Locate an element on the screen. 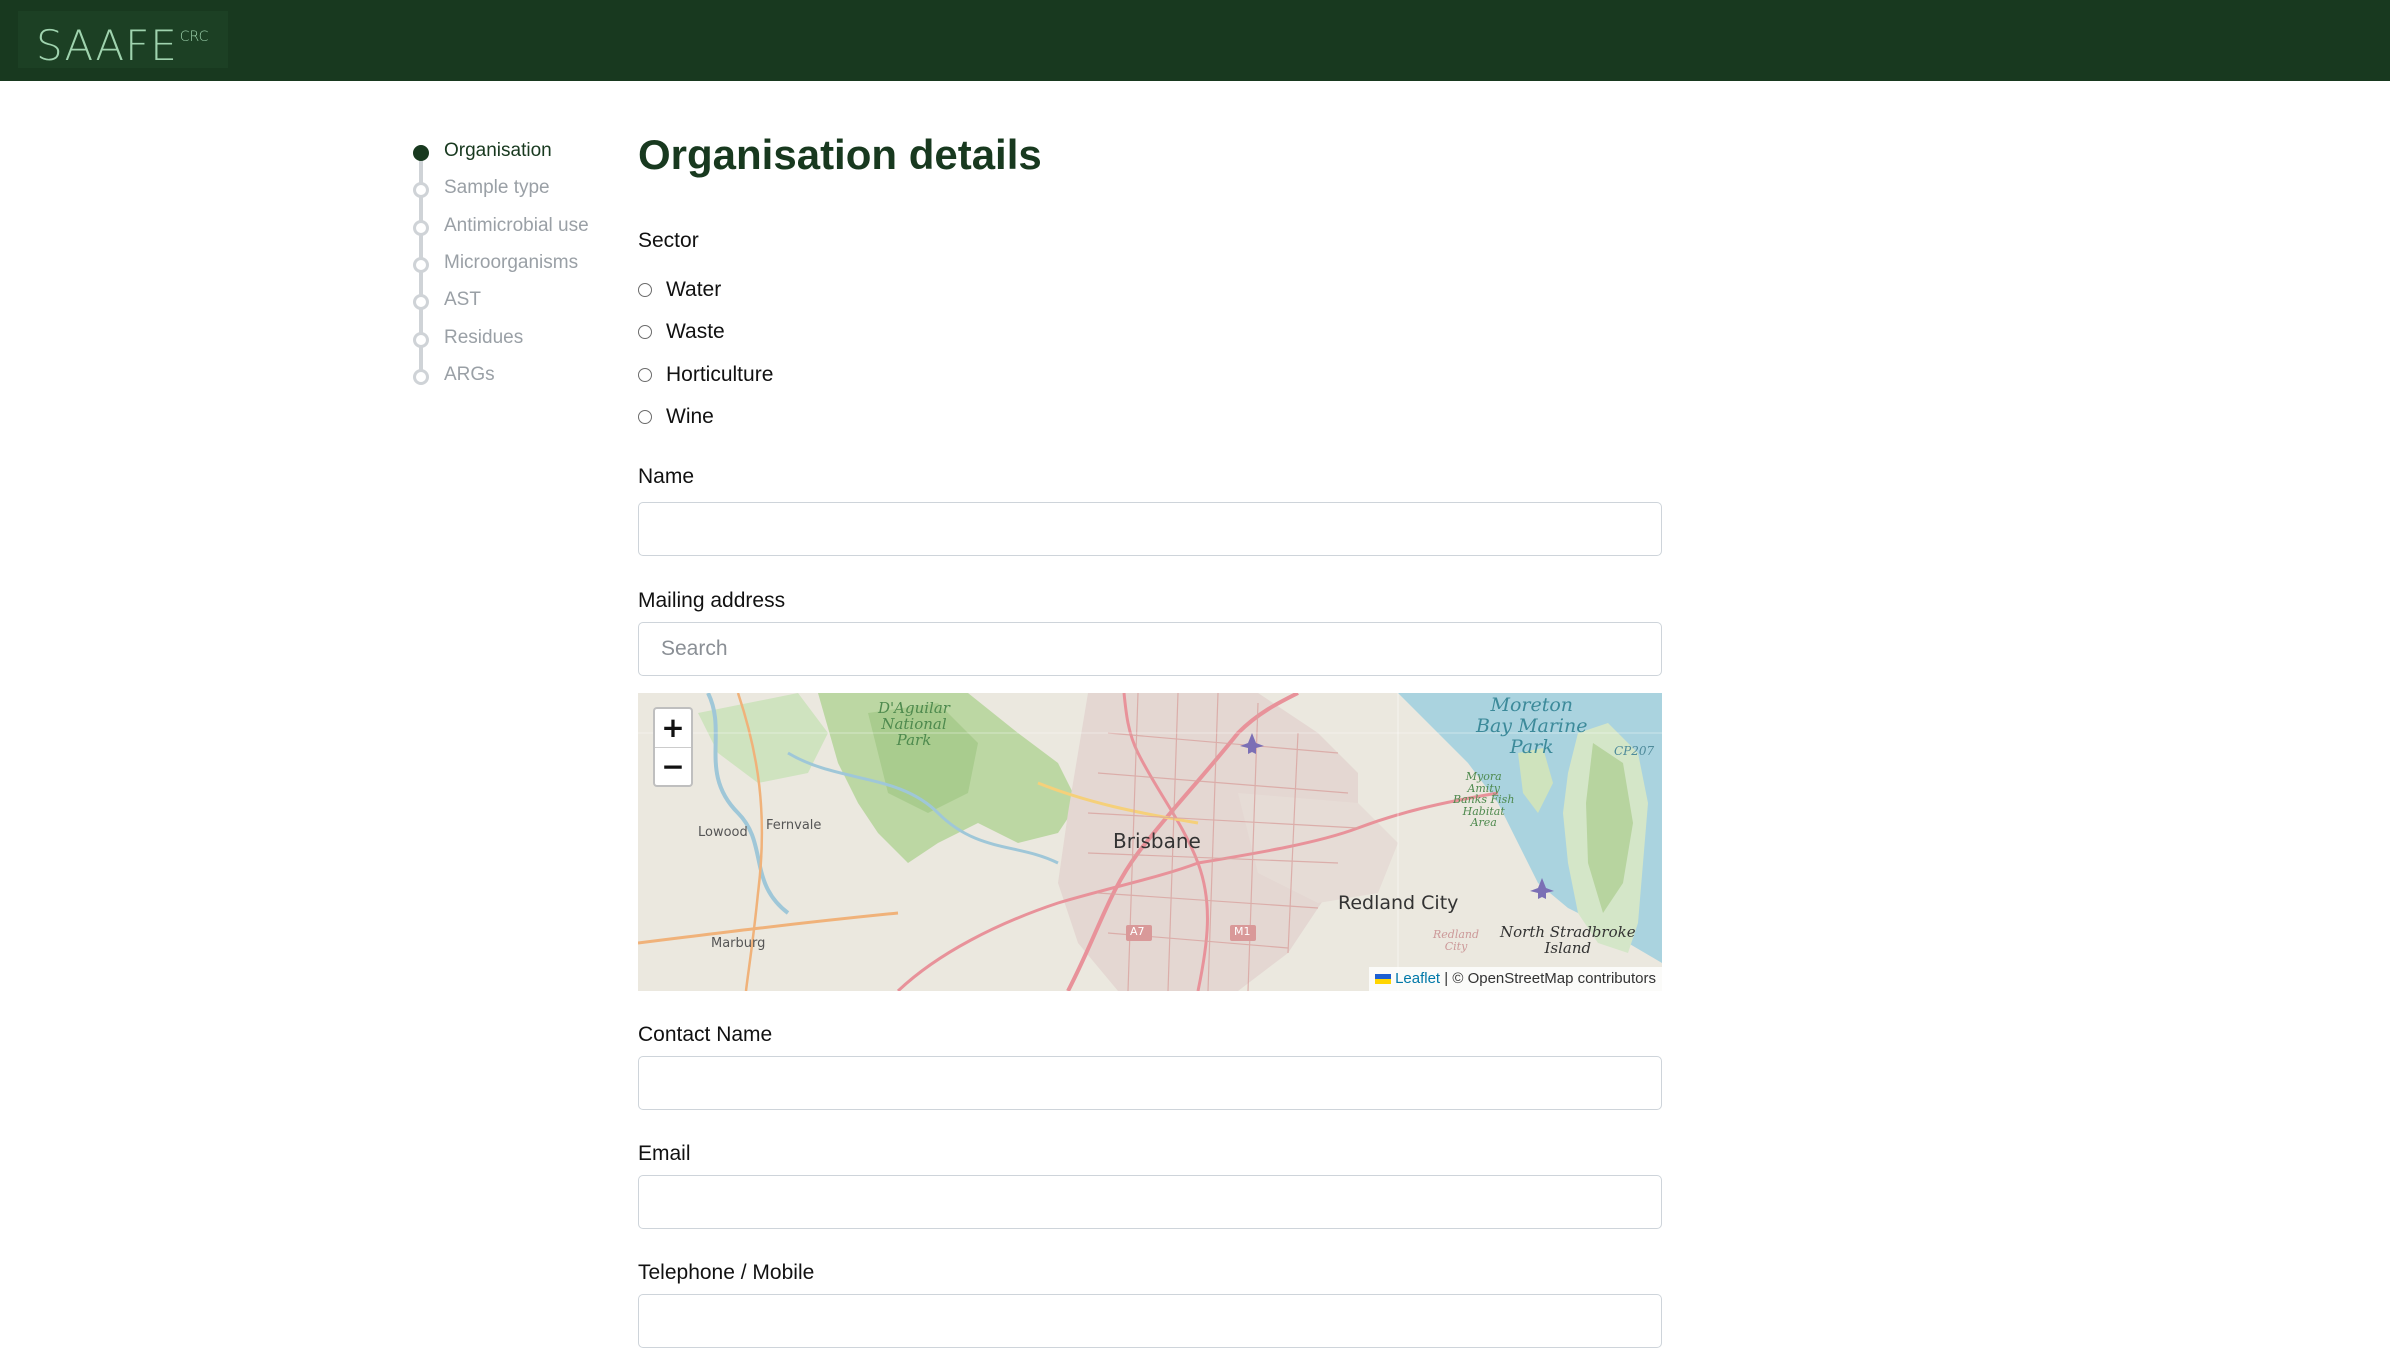 The image size is (2390, 1372). logo-superscript: CRC is located at coordinates (194, 37).